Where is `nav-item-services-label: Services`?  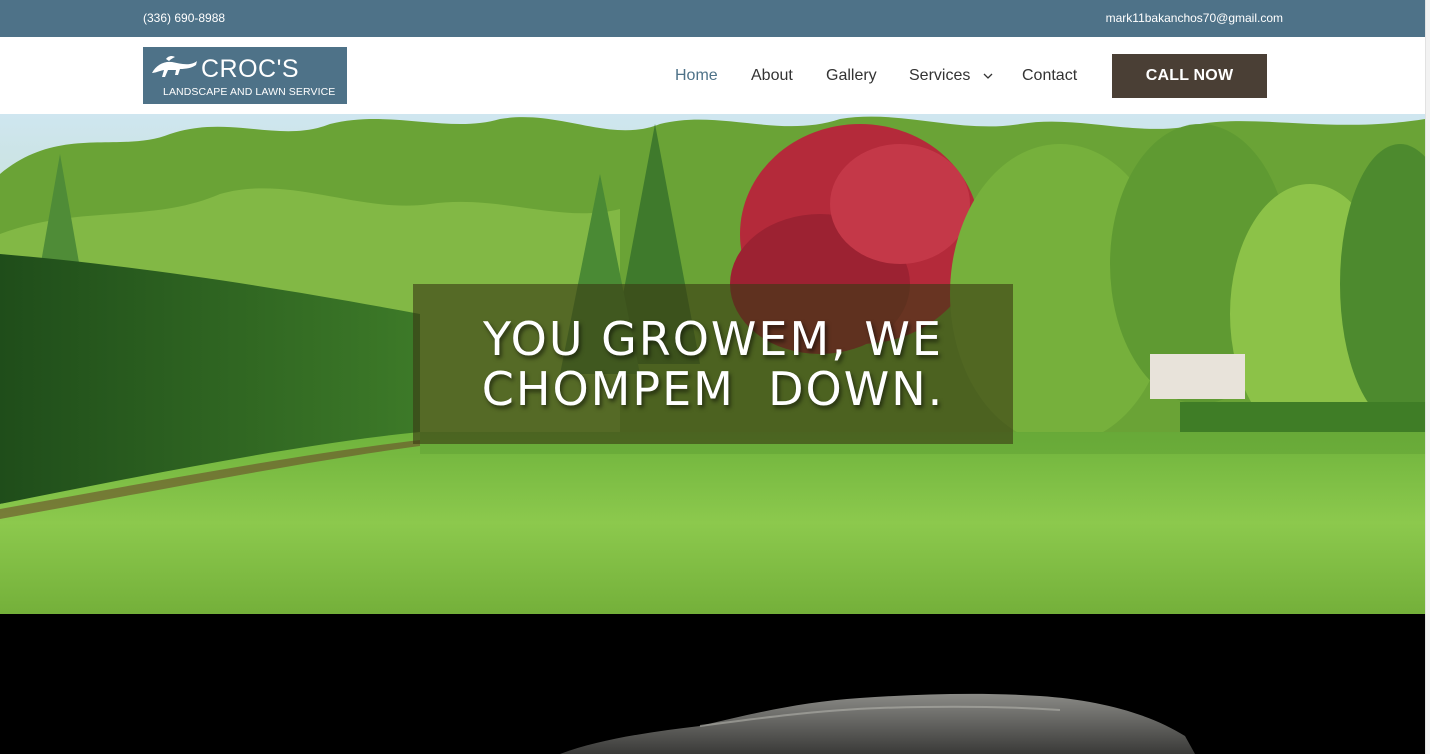 nav-item-services-label: Services is located at coordinates (940, 75).